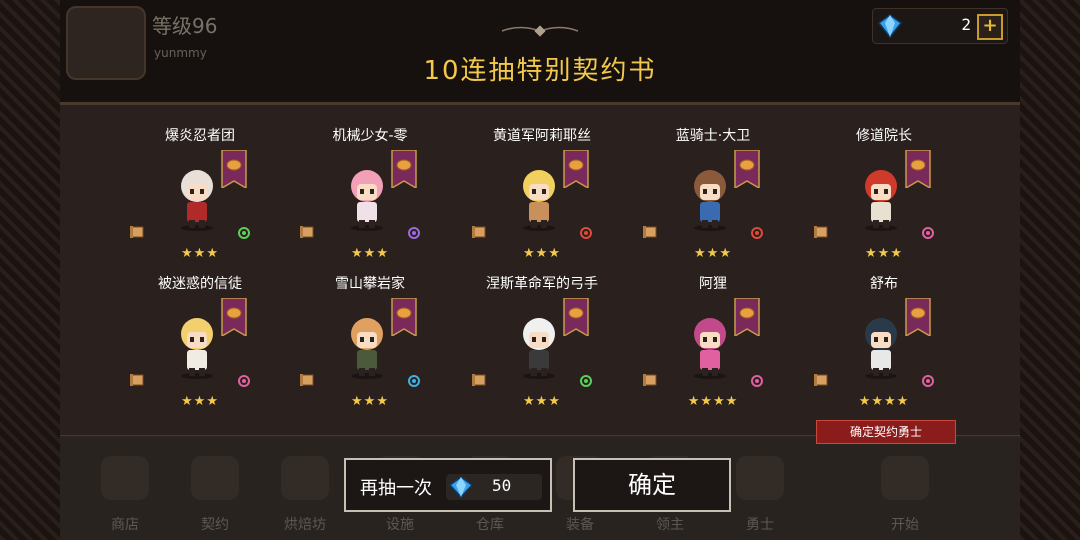 The height and width of the screenshot is (540, 1080). I want to click on hammer-icon, so click(414, 381).